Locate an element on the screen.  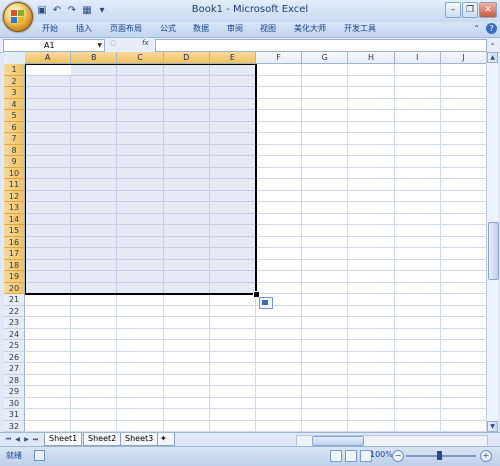
chevron-down-icon: ▼ is located at coordinates (99, 45).